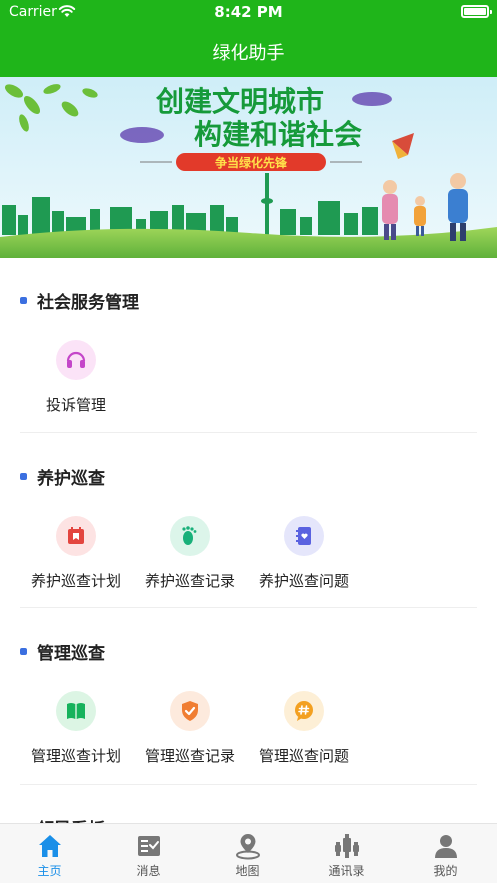  What do you see at coordinates (189, 581) in the screenshot?
I see `tile-label: 养护巡查记录` at bounding box center [189, 581].